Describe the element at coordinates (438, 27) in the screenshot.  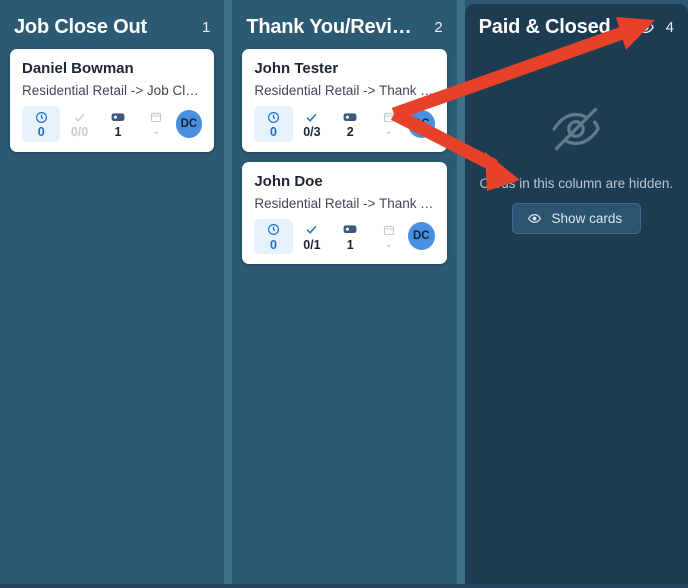
I see `column-card-count: 2` at that location.